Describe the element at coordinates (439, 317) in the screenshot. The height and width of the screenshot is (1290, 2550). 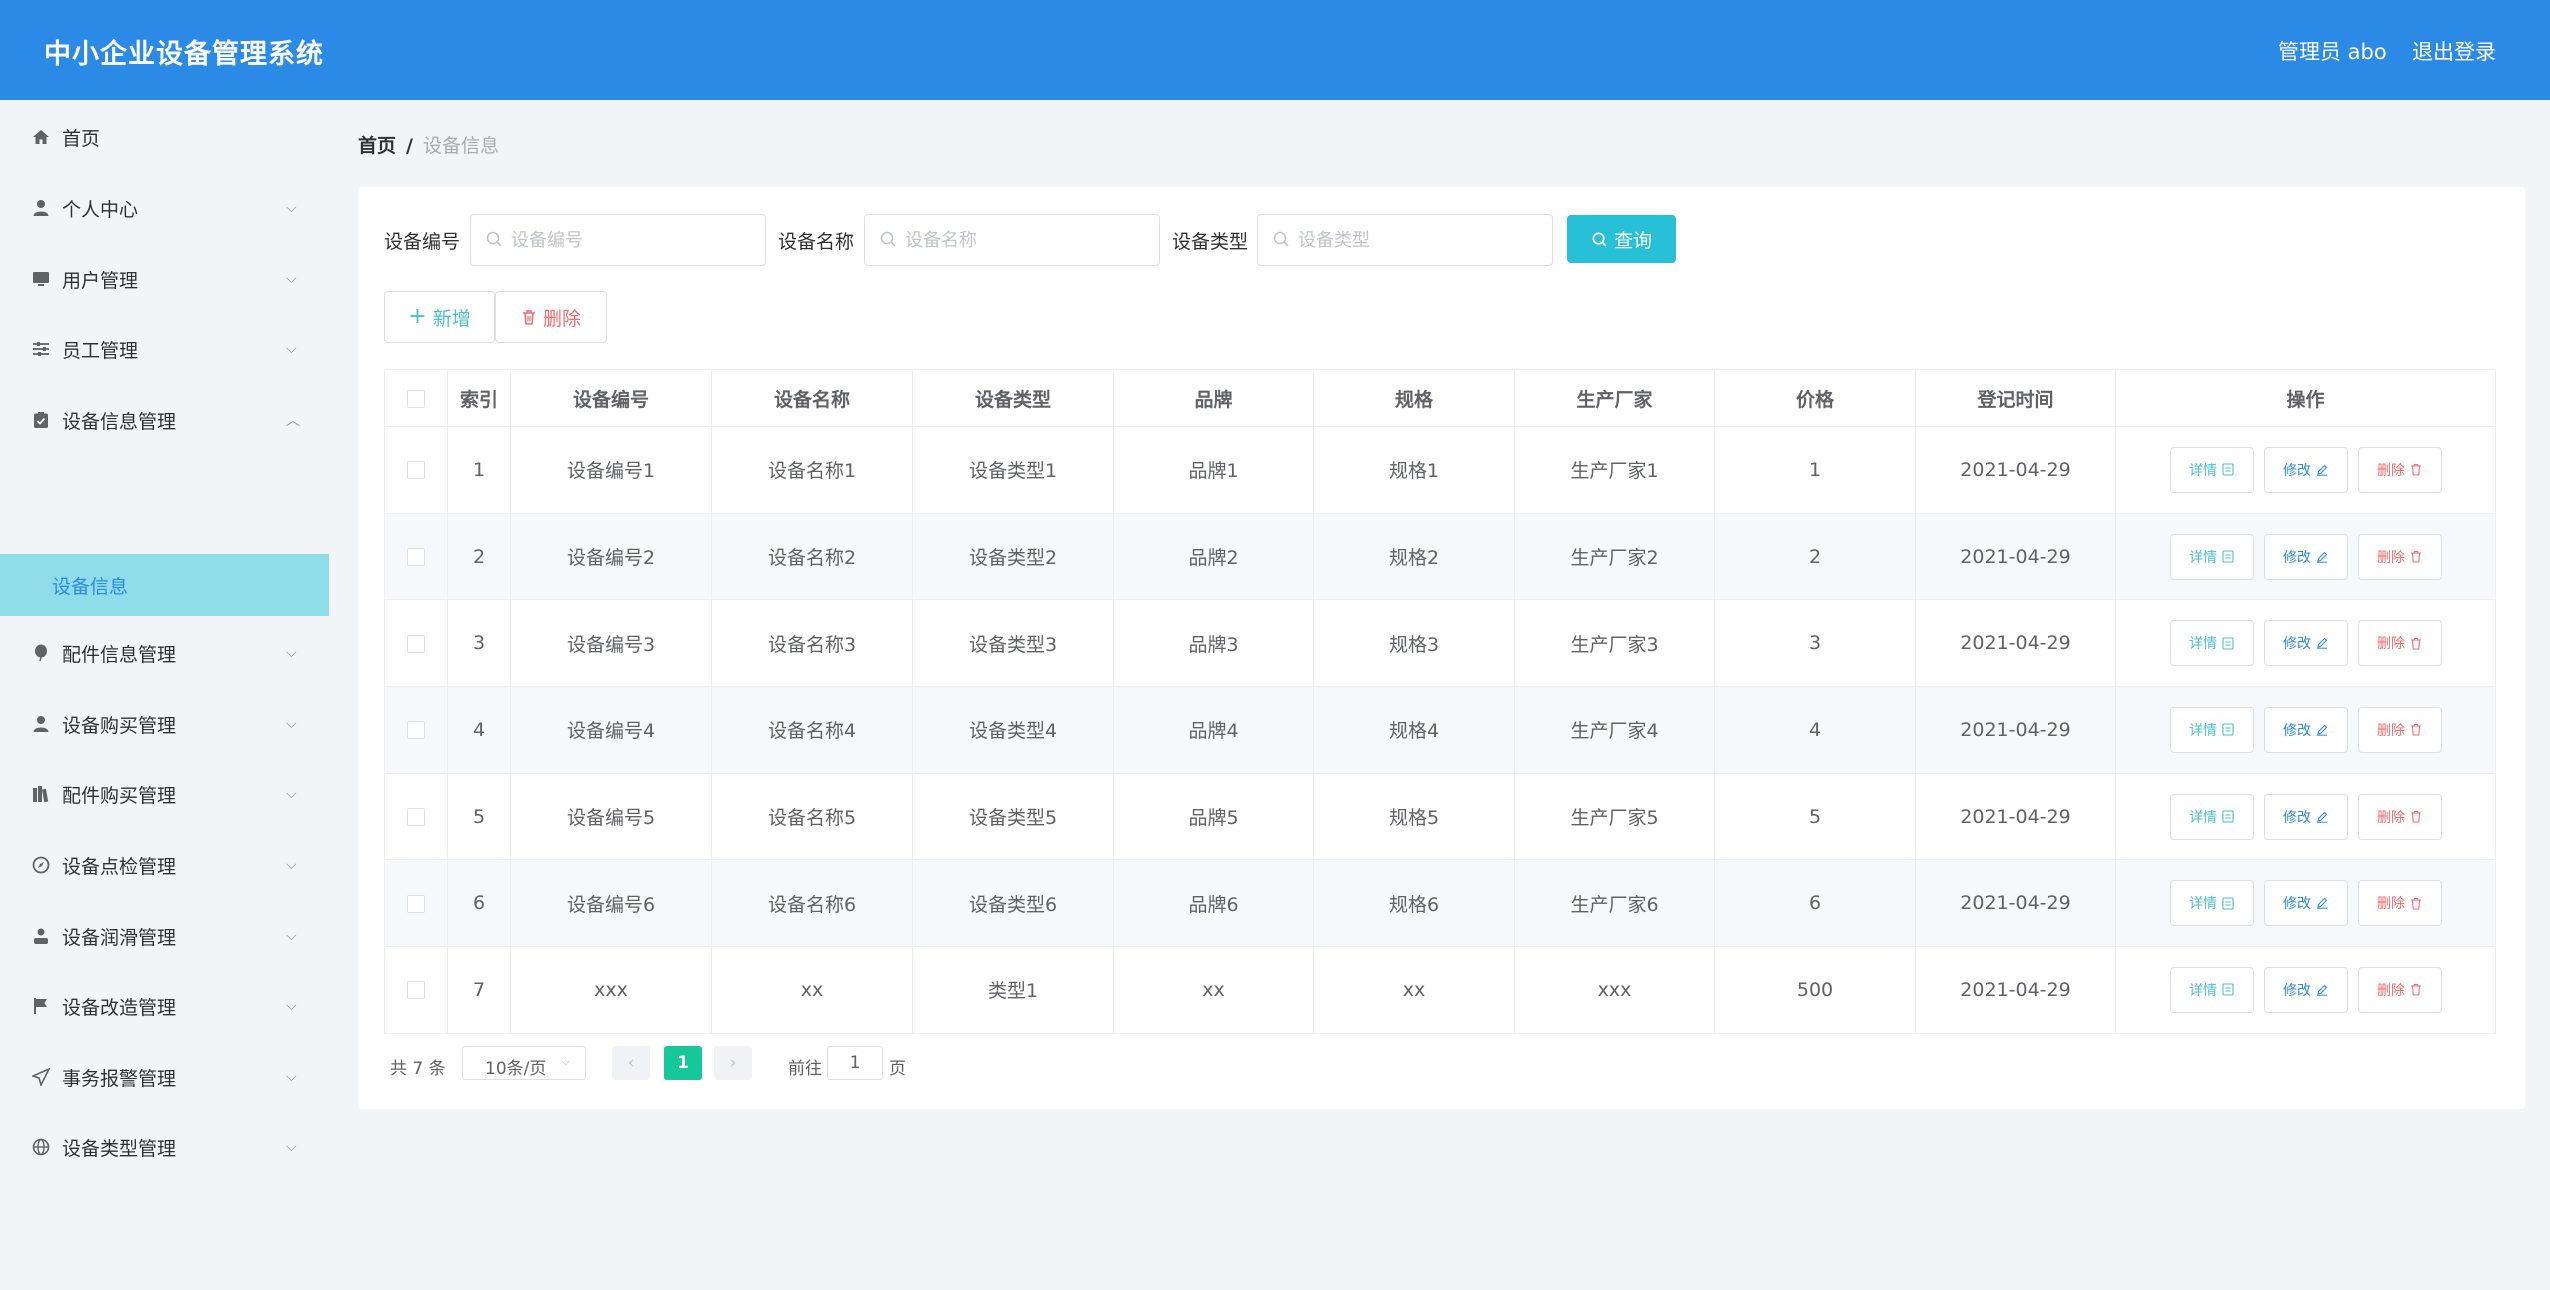
I see `add-button: + 新增` at that location.